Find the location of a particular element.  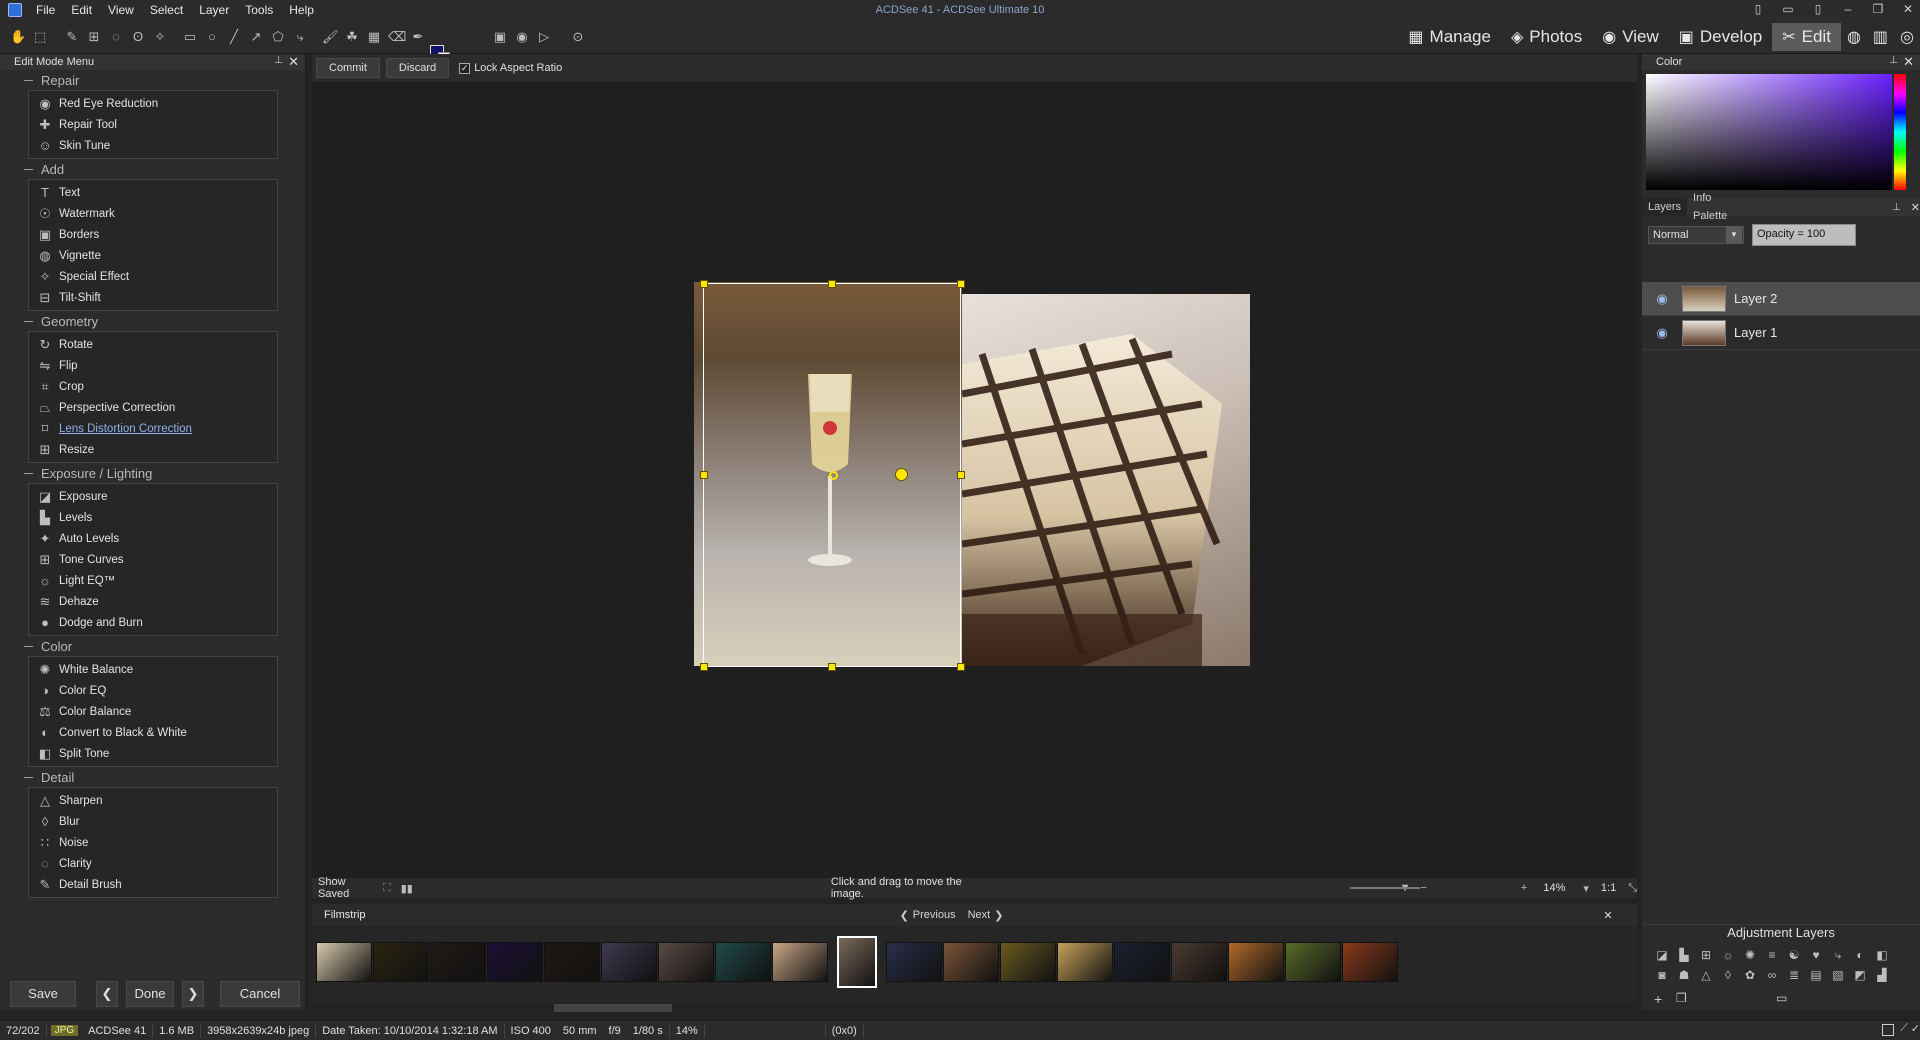

lasso-icon: ʘ is located at coordinates (138, 37).